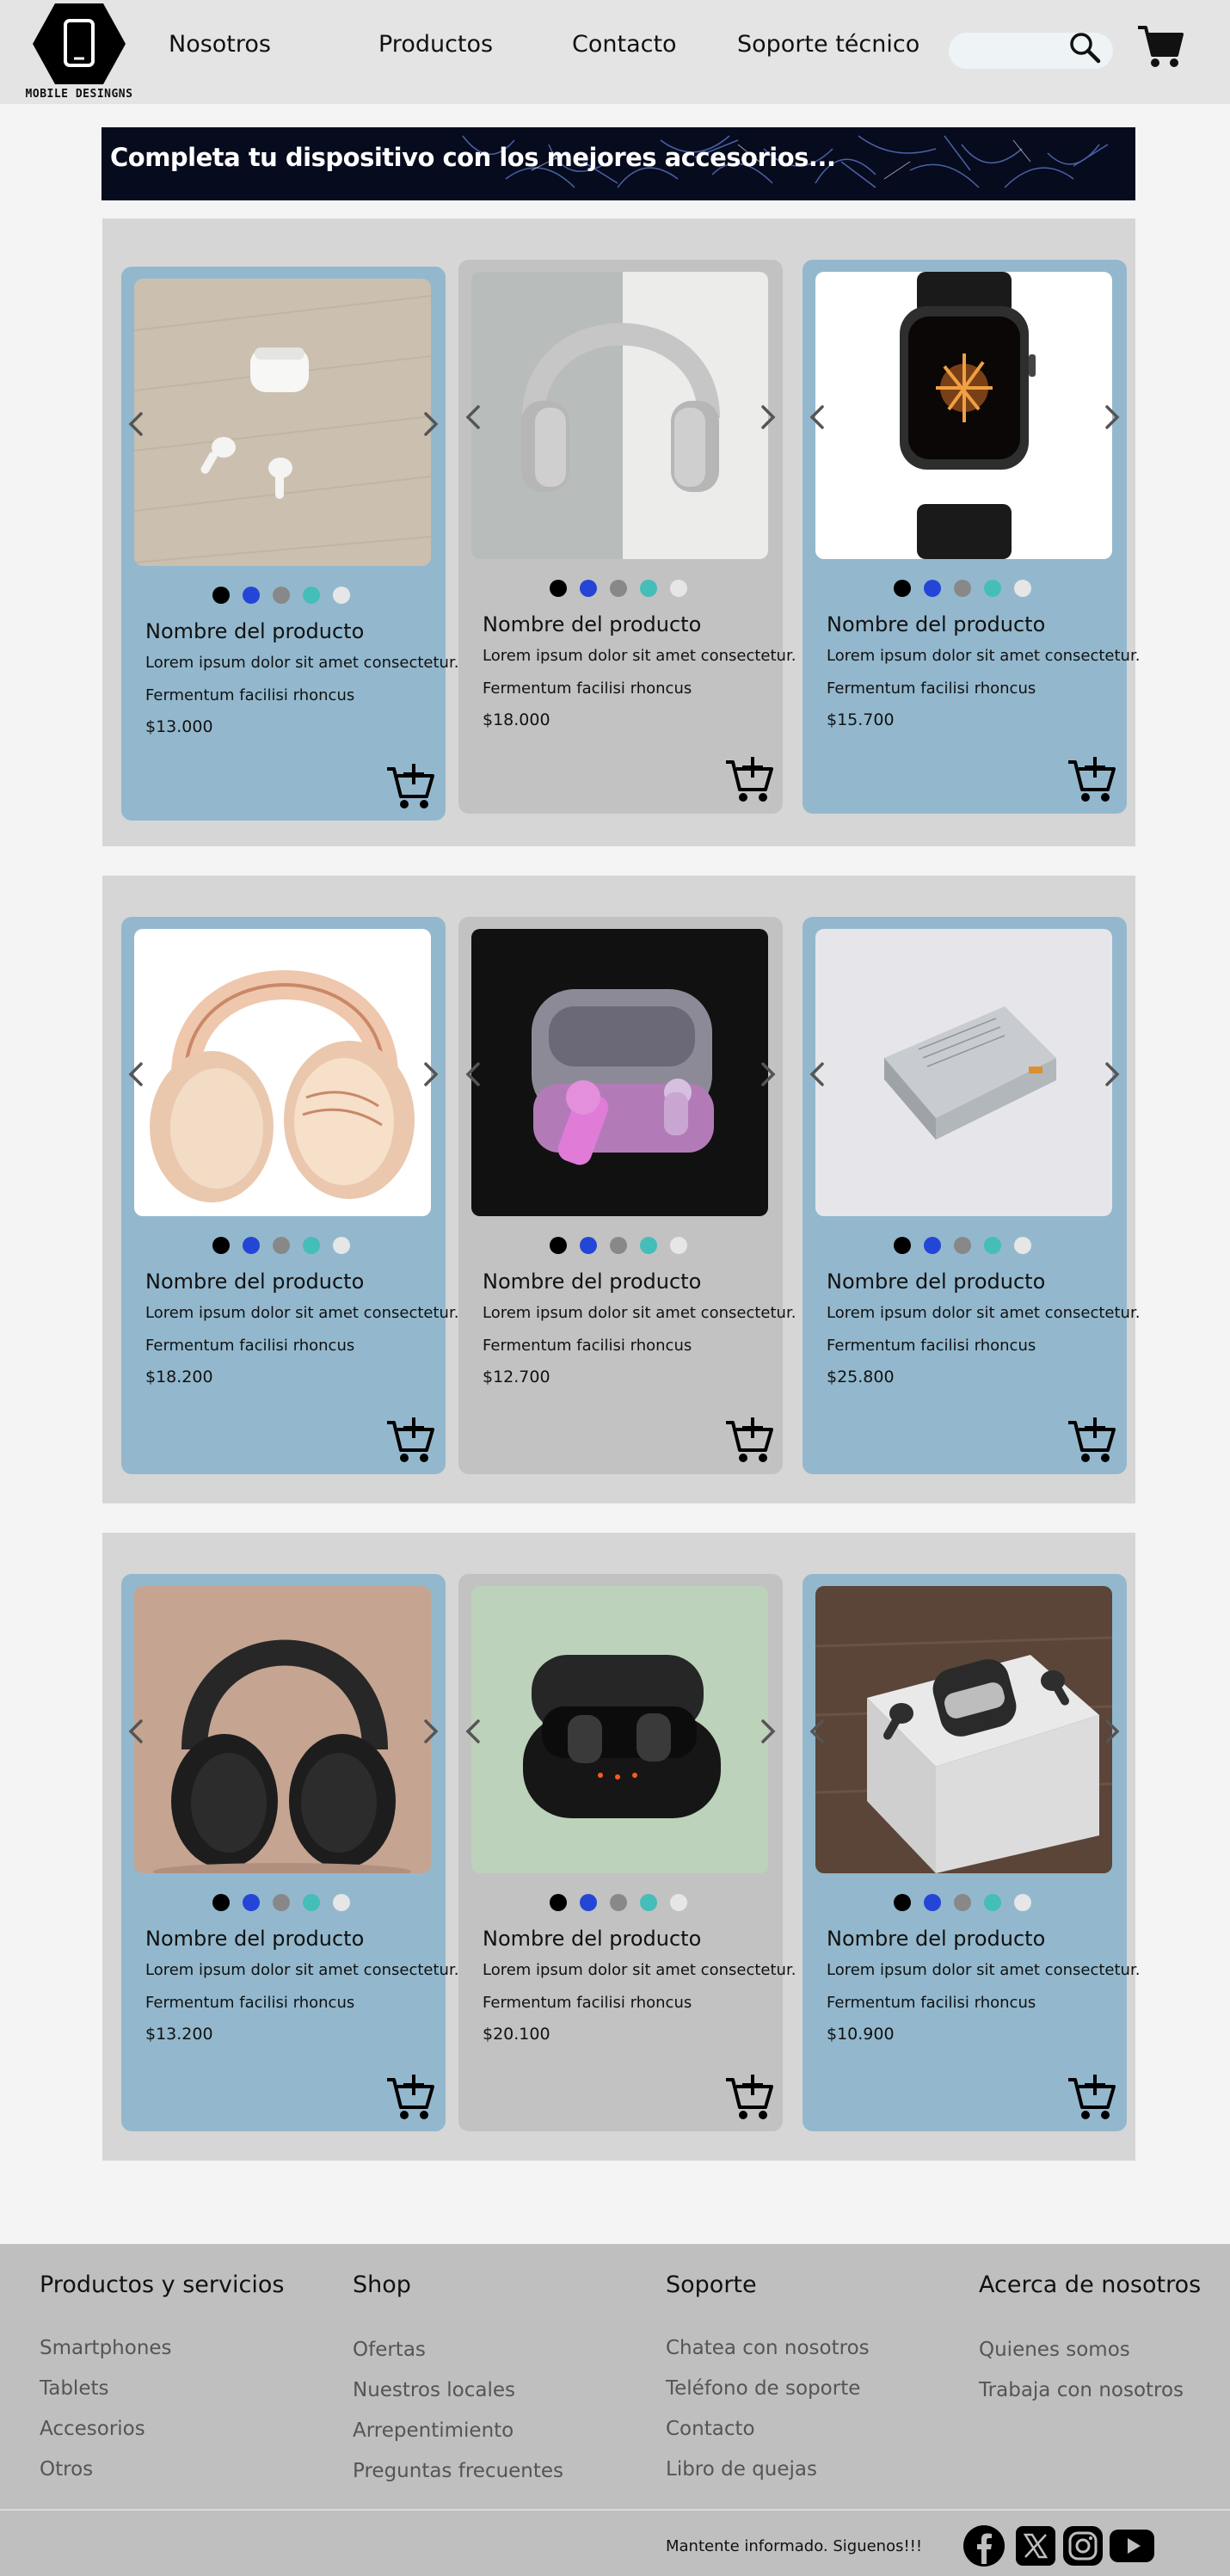 The width and height of the screenshot is (1230, 2576). What do you see at coordinates (763, 2388) in the screenshot?
I see `footer-link-telefono: Teléfono de soporte` at bounding box center [763, 2388].